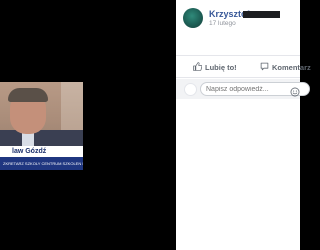  What do you see at coordinates (190, 89) in the screenshot?
I see `reply-avatar` at bounding box center [190, 89].